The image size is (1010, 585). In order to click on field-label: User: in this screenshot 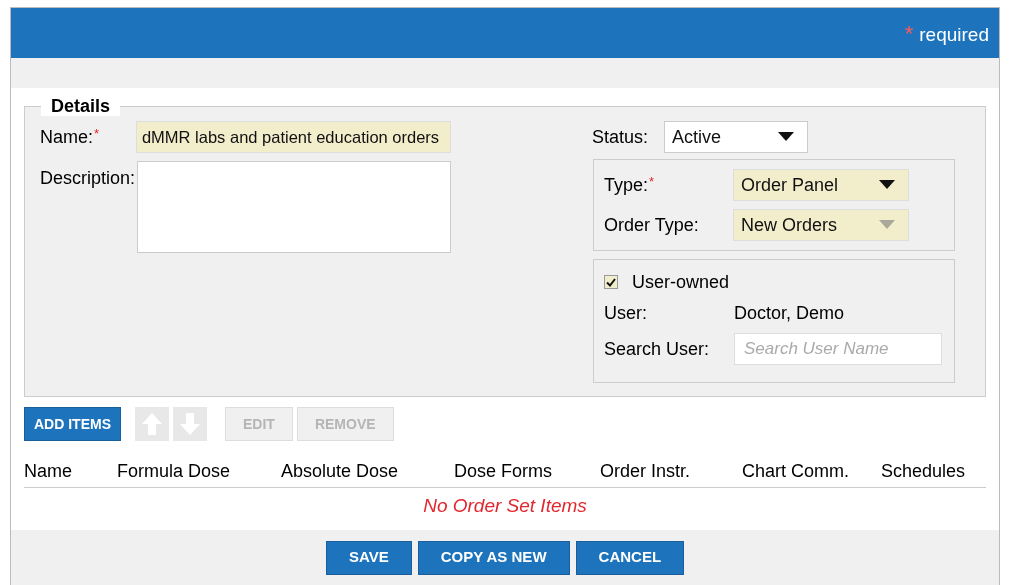, I will do `click(626, 313)`.